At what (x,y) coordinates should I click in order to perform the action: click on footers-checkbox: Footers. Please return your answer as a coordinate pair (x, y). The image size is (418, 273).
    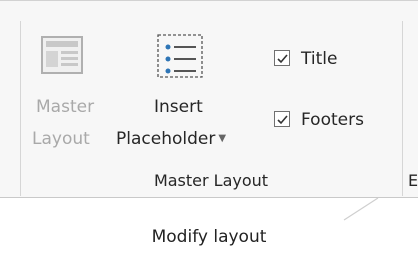
    Looking at the image, I should click on (334, 121).